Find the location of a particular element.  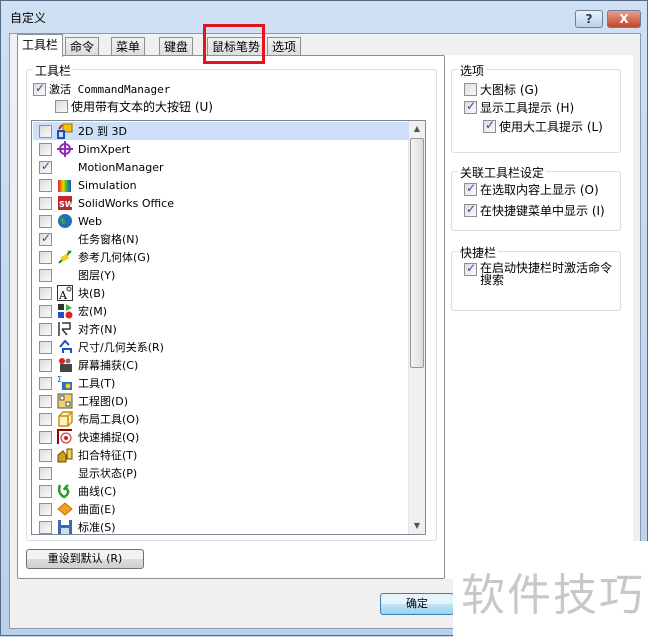

toolbar-list-item: A 块(B) is located at coordinates (221, 293).